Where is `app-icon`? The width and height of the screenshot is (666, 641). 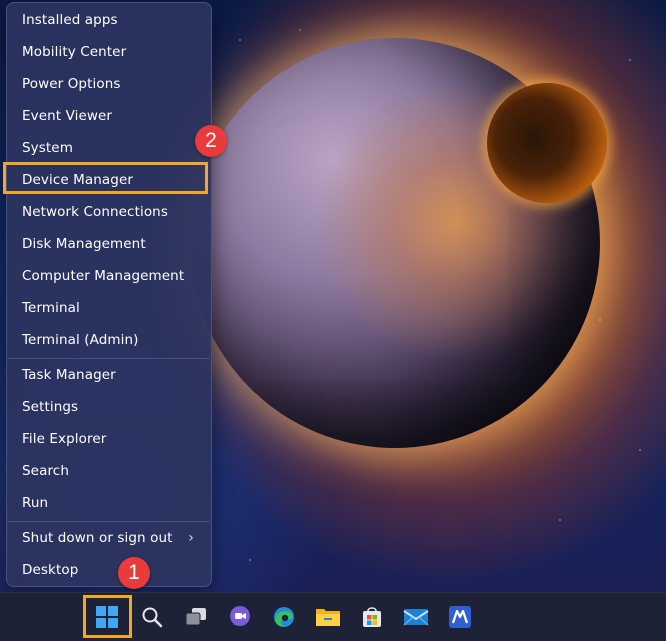 app-icon is located at coordinates (460, 617).